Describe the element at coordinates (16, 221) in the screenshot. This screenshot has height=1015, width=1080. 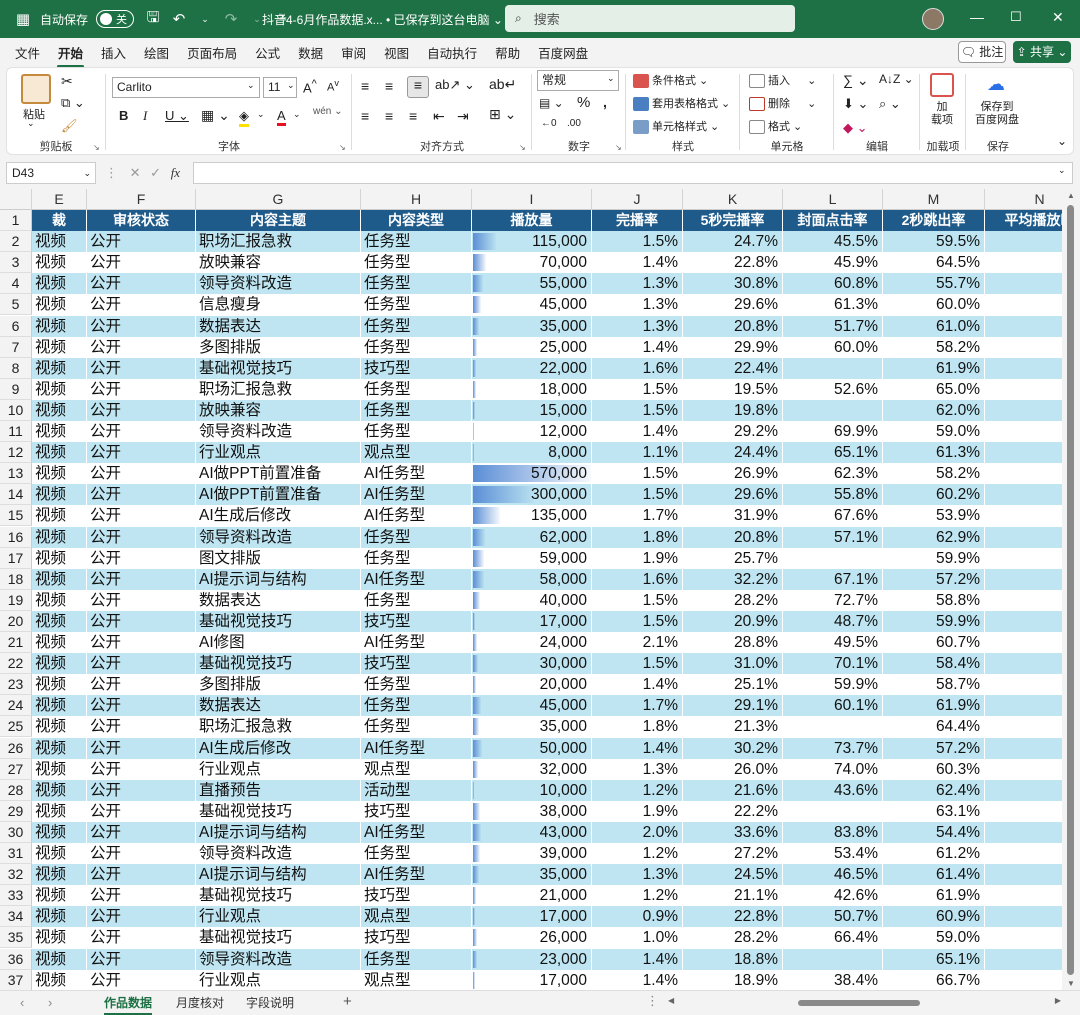
I see `row-header: 1` at that location.